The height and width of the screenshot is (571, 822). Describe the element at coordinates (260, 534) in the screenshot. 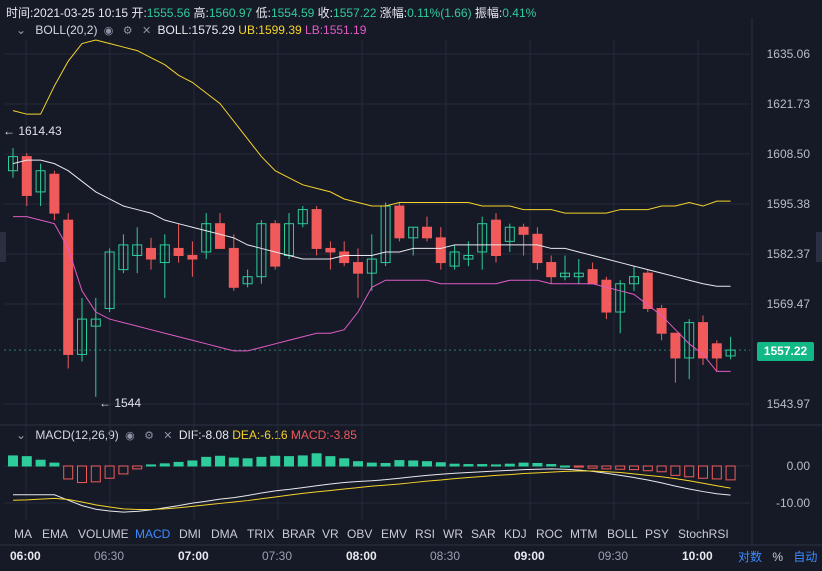

I see `tab-trix: TRIX` at that location.